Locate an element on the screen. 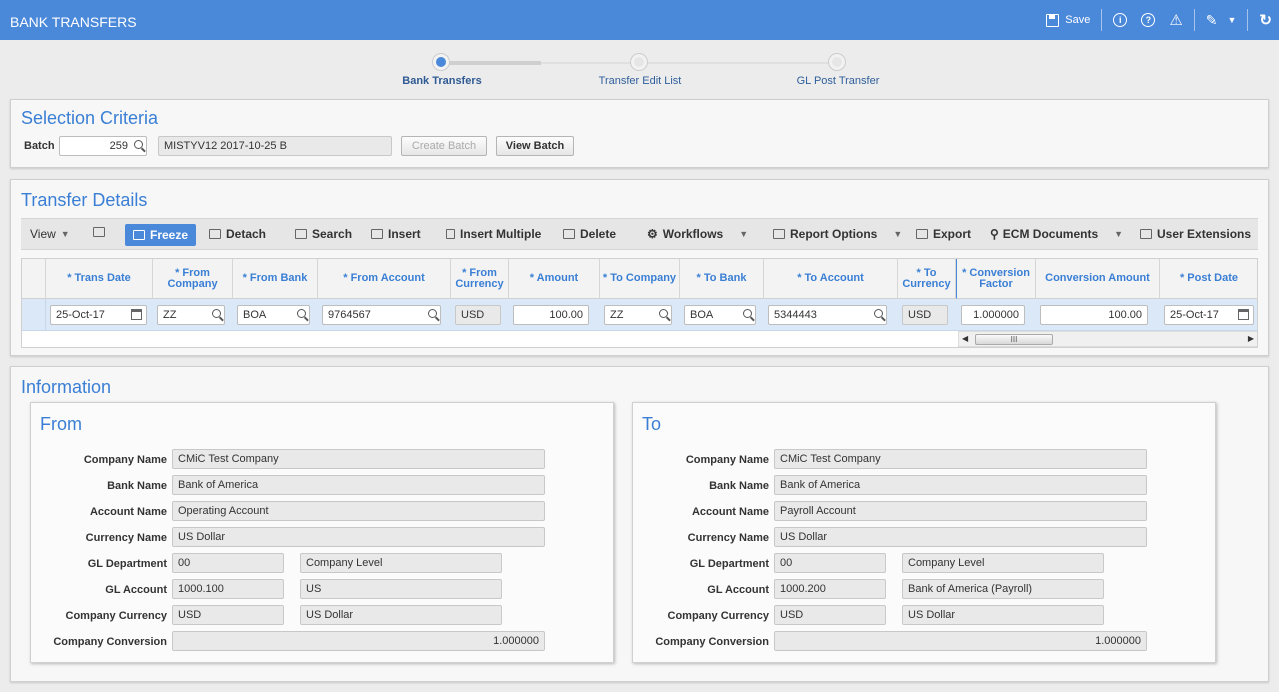  scroll-right-icon: ▶ is located at coordinates (1251, 338).